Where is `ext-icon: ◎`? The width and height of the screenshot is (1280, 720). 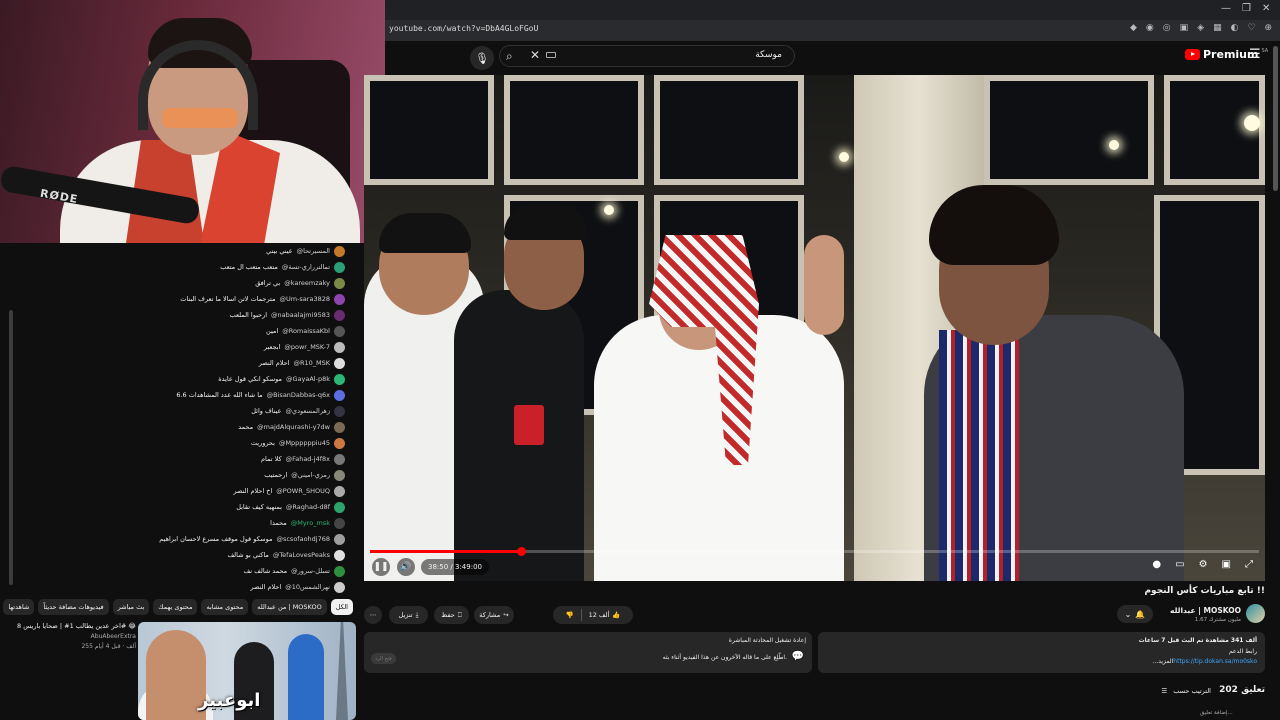
ext-icon: ◎ is located at coordinates (1167, 28).